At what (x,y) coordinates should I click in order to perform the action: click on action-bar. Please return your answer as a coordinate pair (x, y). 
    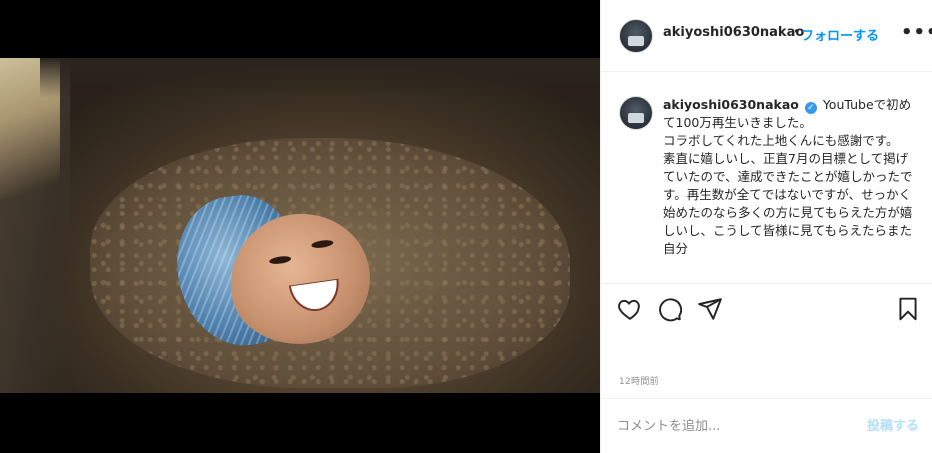
    Looking at the image, I should click on (766, 309).